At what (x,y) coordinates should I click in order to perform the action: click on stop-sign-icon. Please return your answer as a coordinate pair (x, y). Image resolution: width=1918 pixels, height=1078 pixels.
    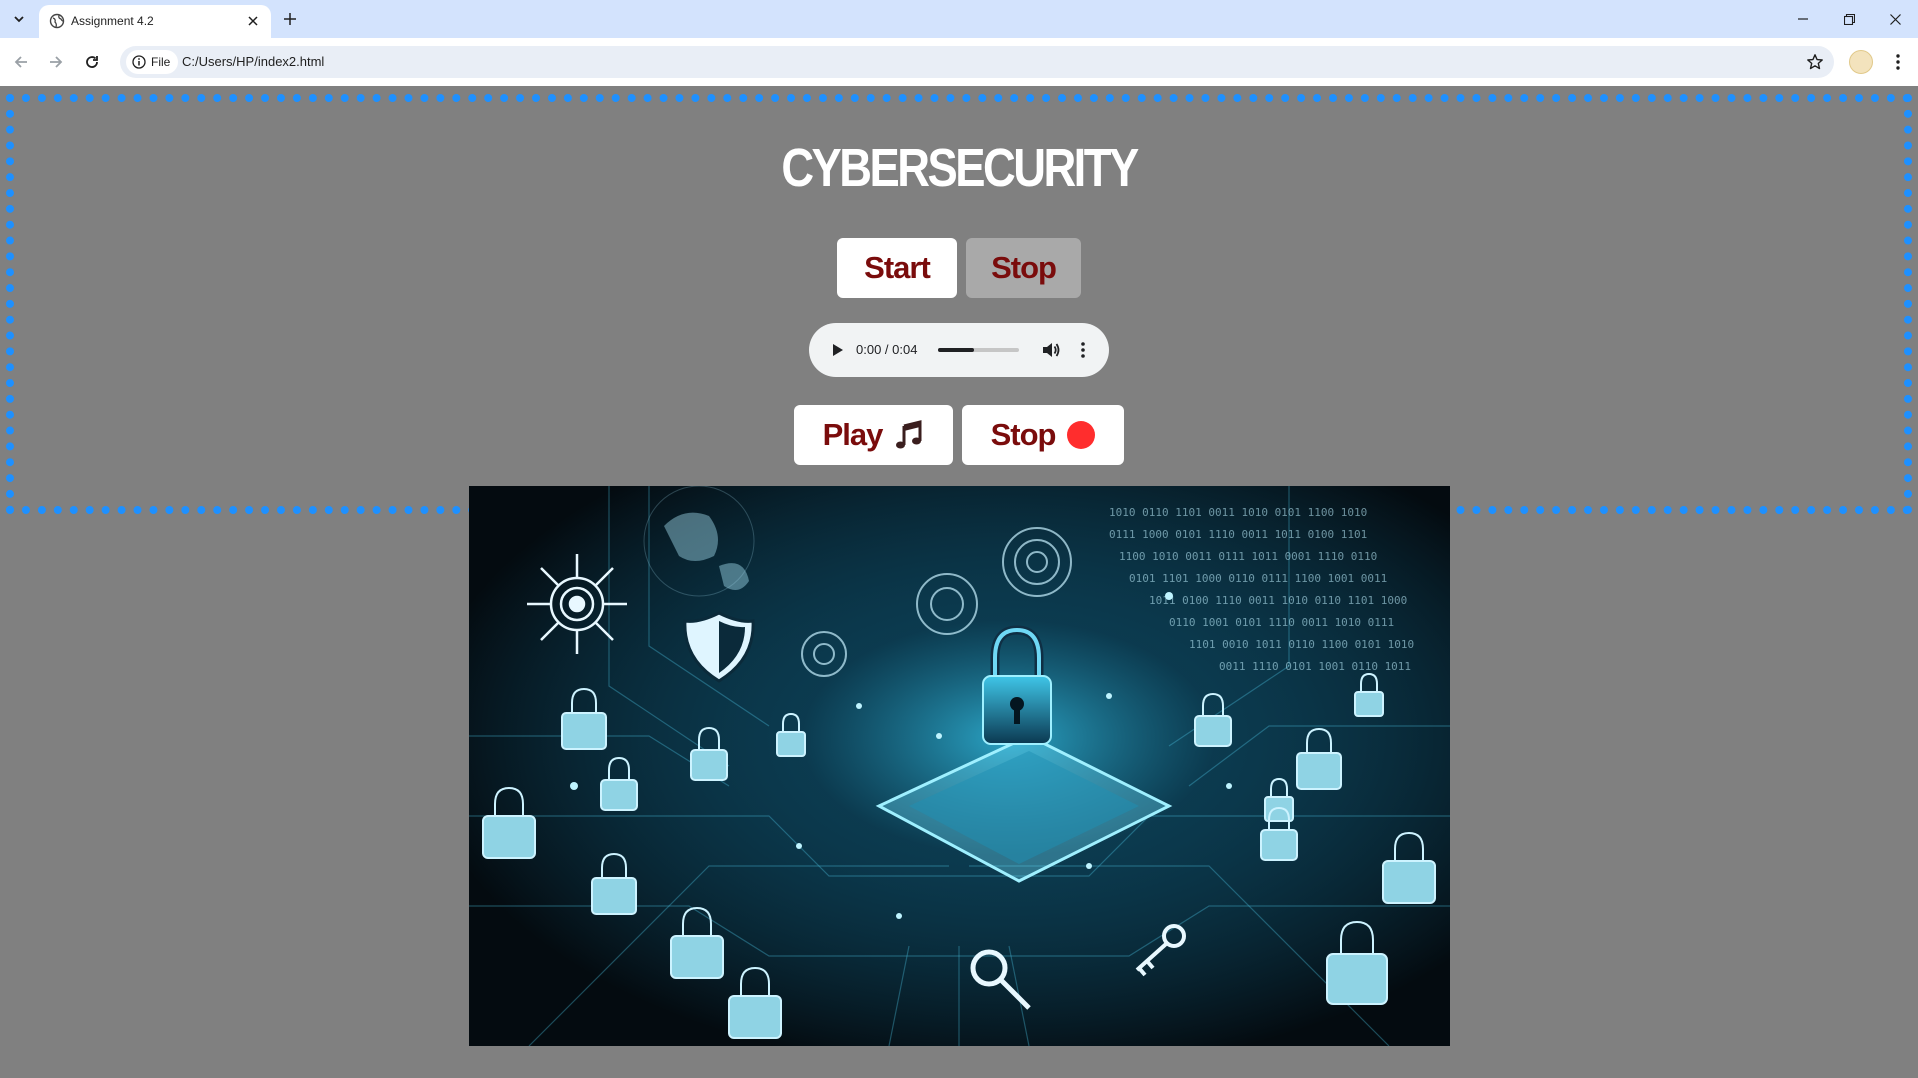
    Looking at the image, I should click on (1081, 435).